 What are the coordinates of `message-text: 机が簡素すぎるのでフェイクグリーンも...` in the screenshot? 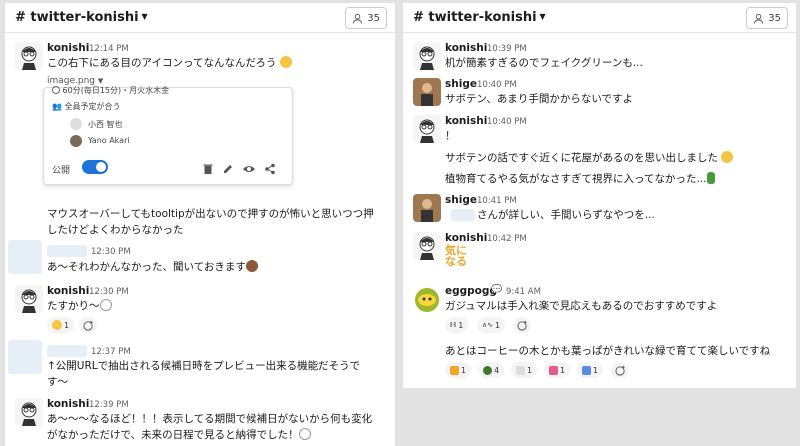 It's located at (544, 63).